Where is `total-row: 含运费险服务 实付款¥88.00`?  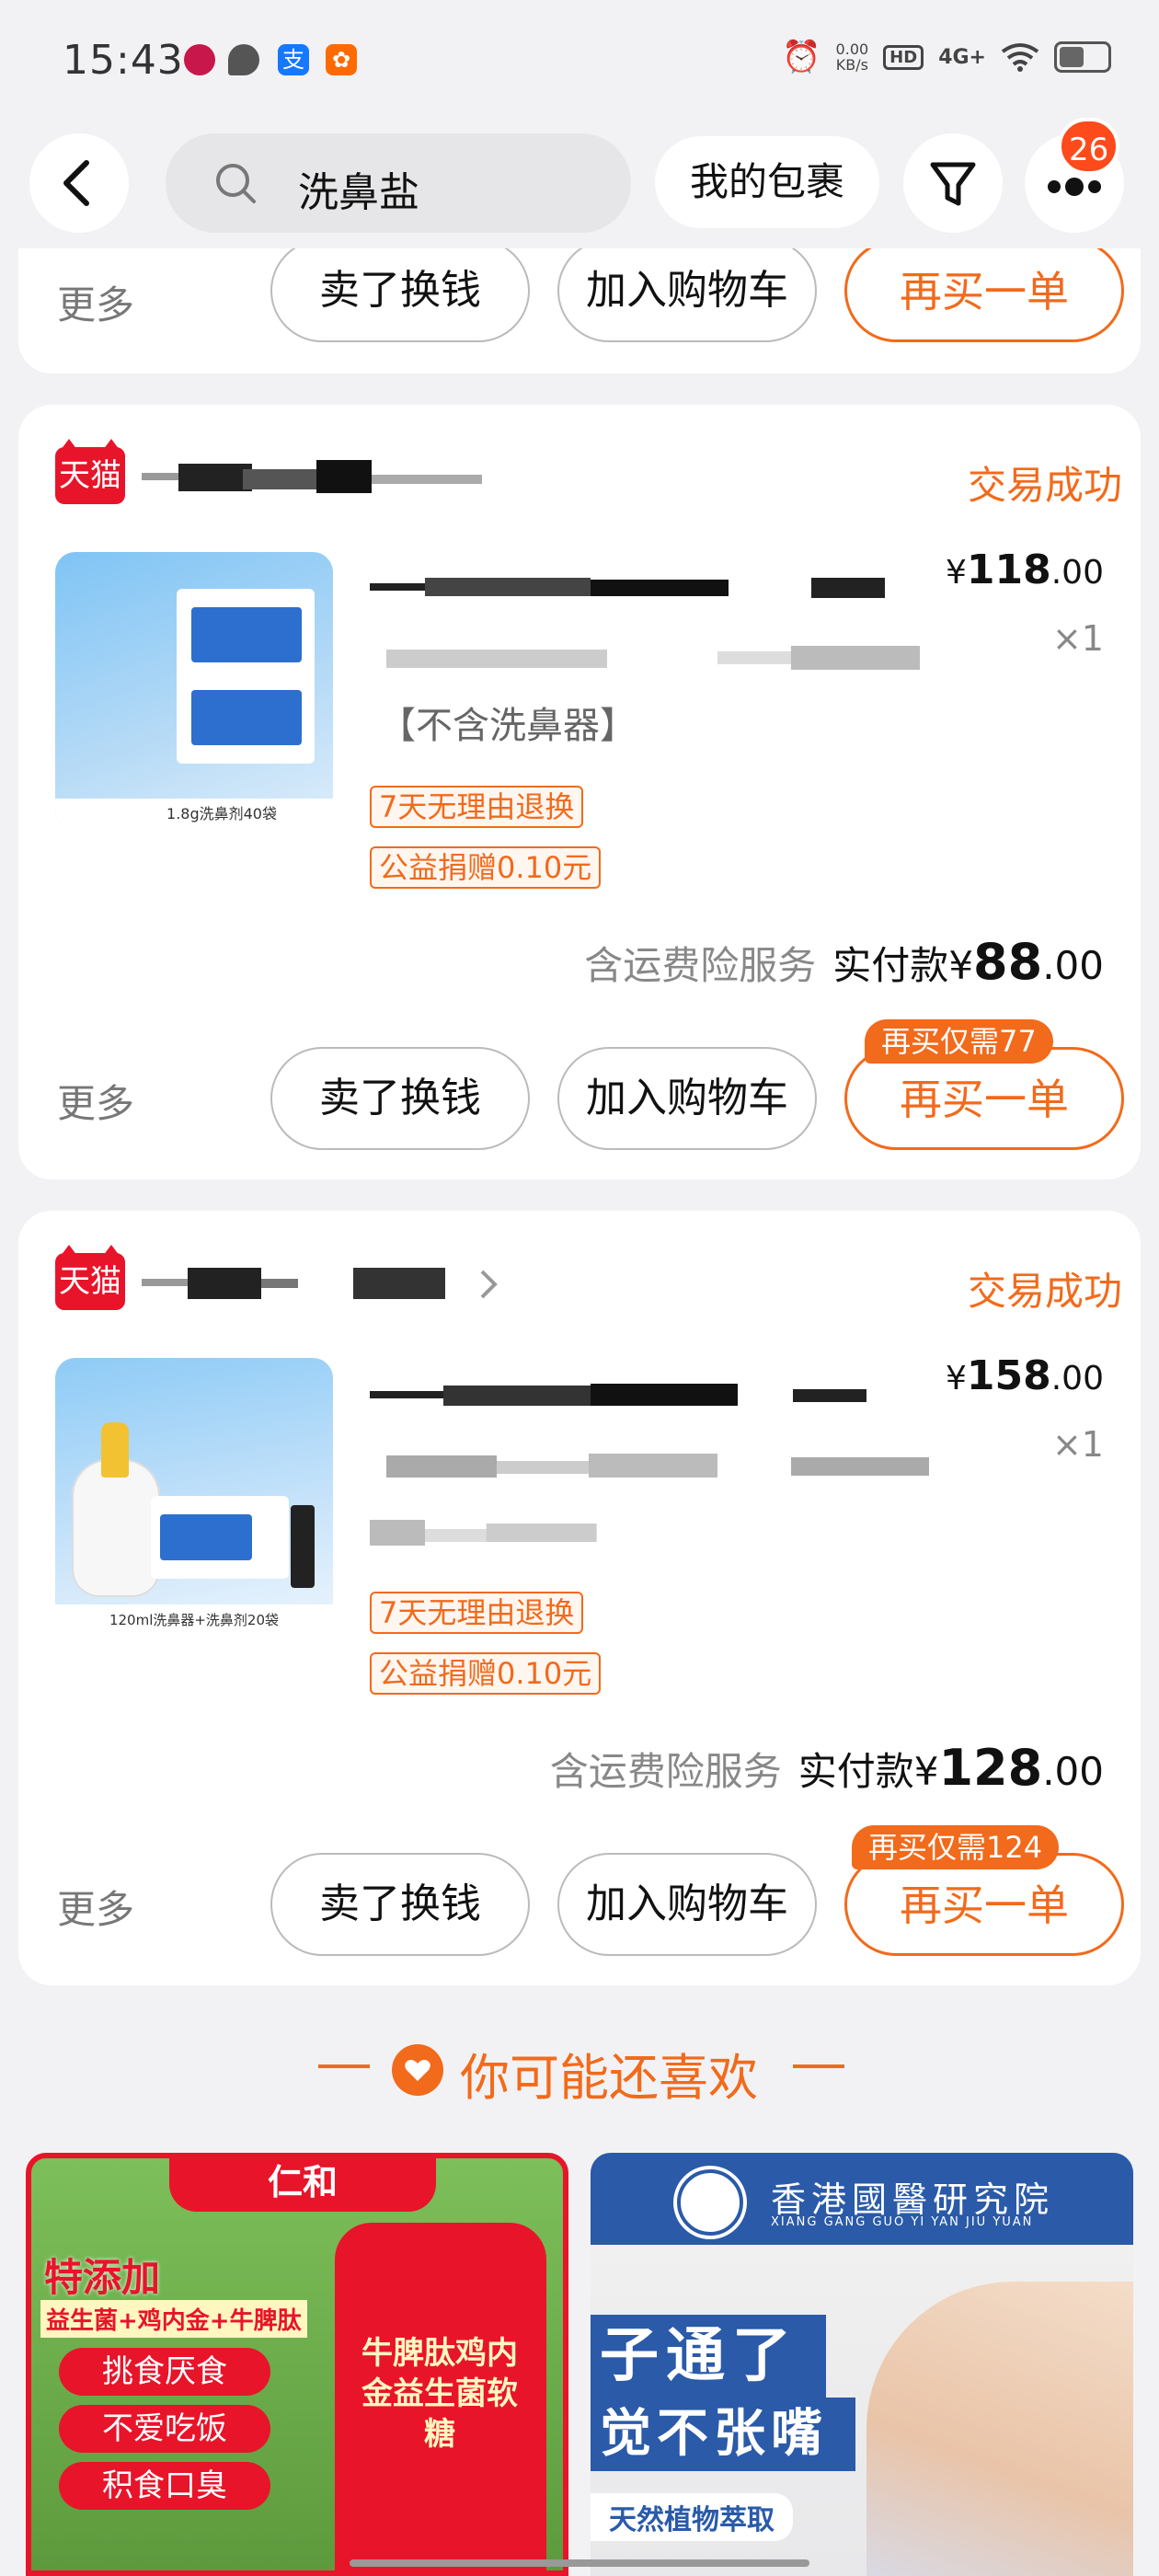 total-row: 含运费险服务 实付款¥88.00 is located at coordinates (844, 962).